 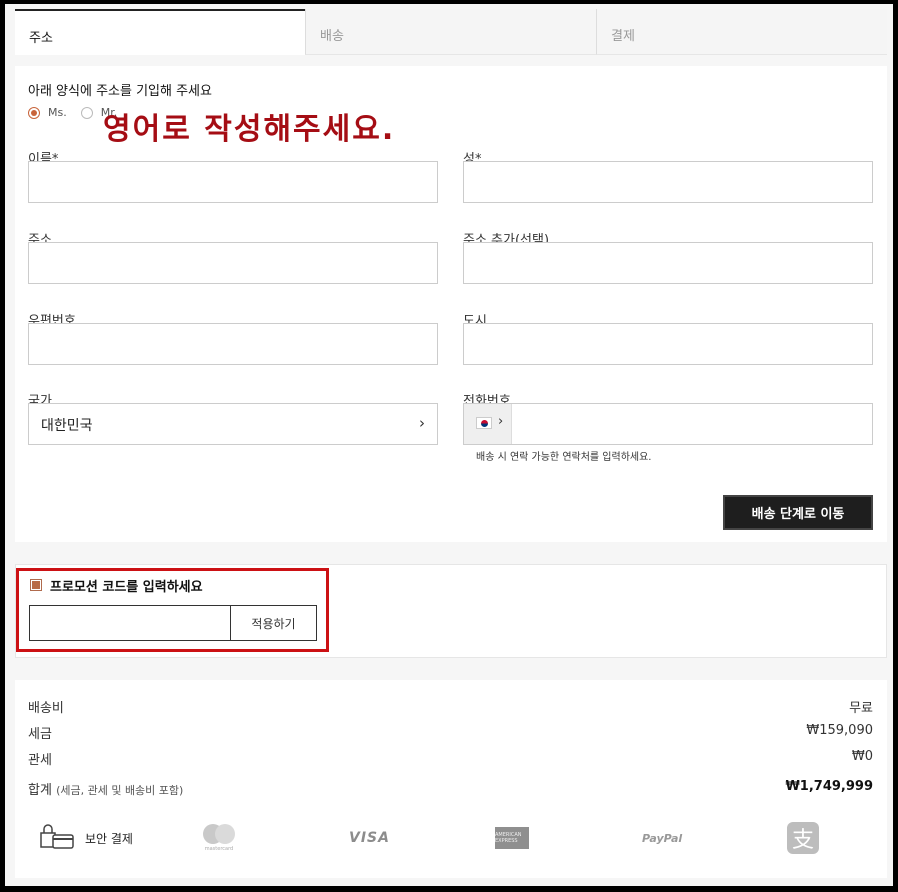 I want to click on mastercard-text: mastercard, so click(x=219, y=849).